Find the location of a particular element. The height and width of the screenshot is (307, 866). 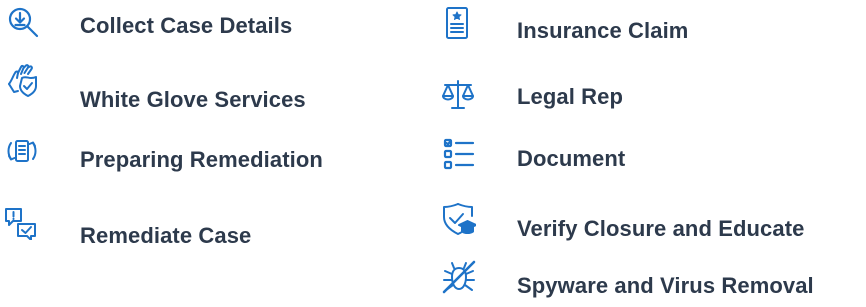

service-label: Collect Case Details is located at coordinates (186, 25).